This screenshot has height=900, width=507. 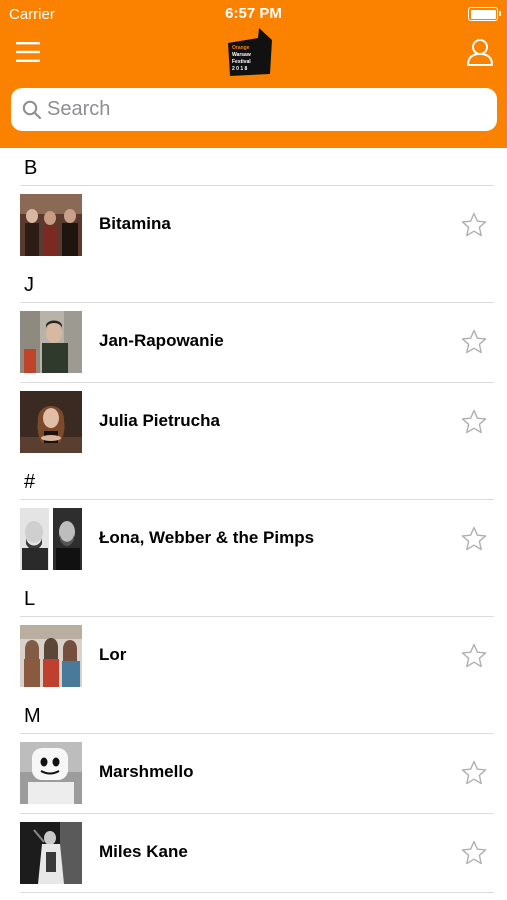 What do you see at coordinates (253, 225) in the screenshot?
I see `artist-row-bitamina: Bitamina` at bounding box center [253, 225].